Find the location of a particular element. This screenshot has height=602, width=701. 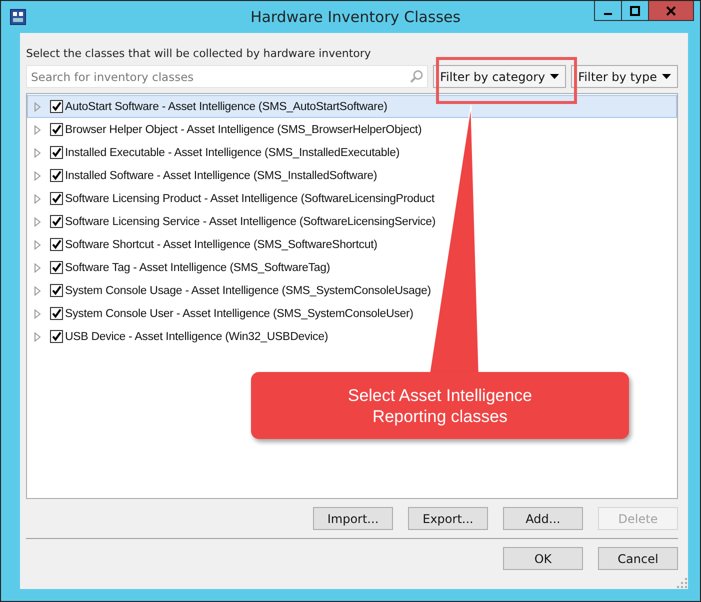

minimize-button is located at coordinates (608, 11).